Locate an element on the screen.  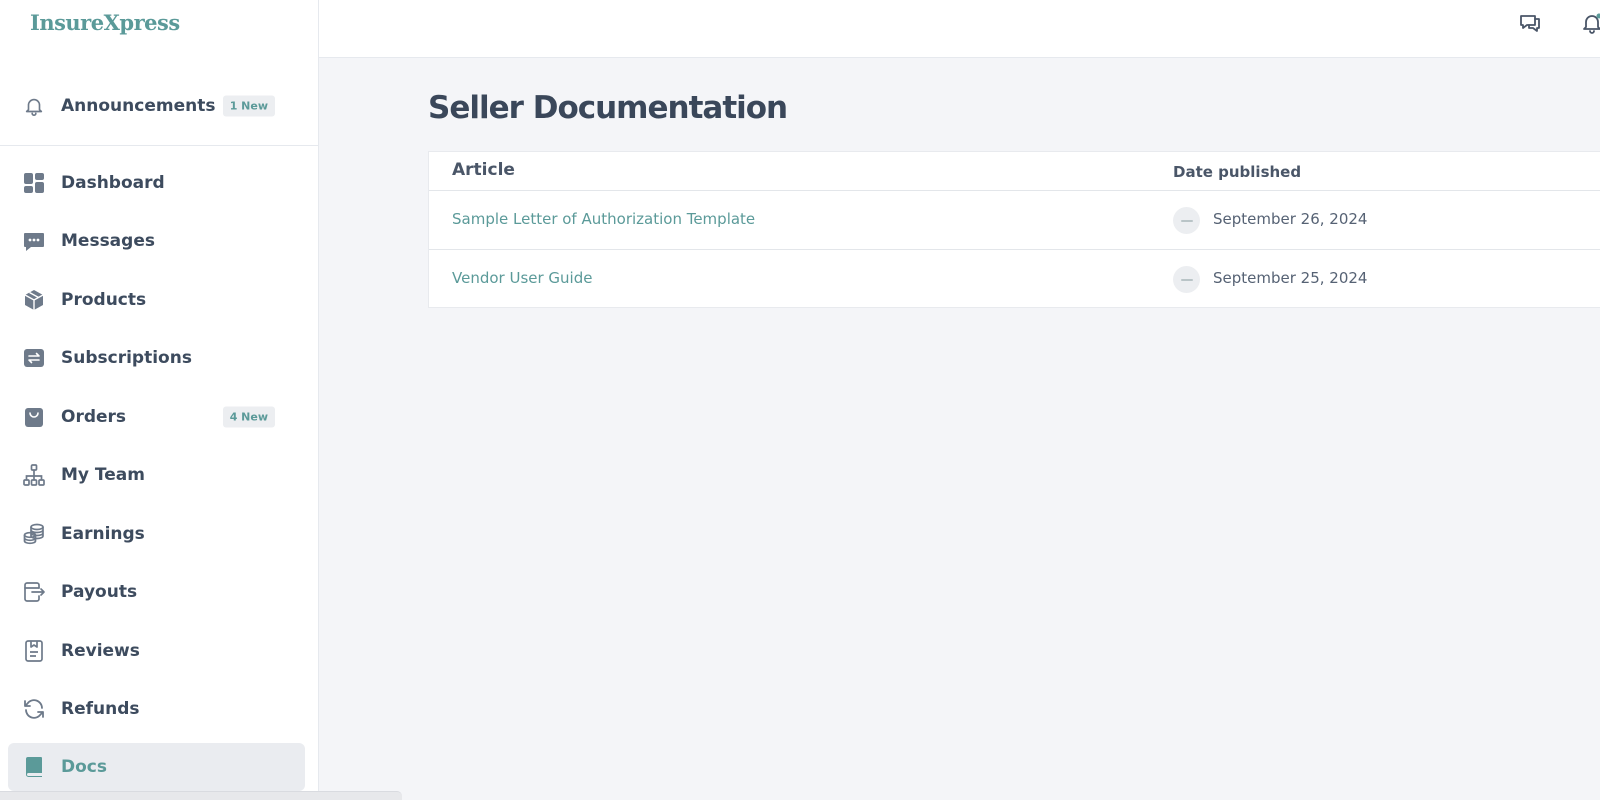
sidebar-item-earnings: Earnings is located at coordinates (156, 534).